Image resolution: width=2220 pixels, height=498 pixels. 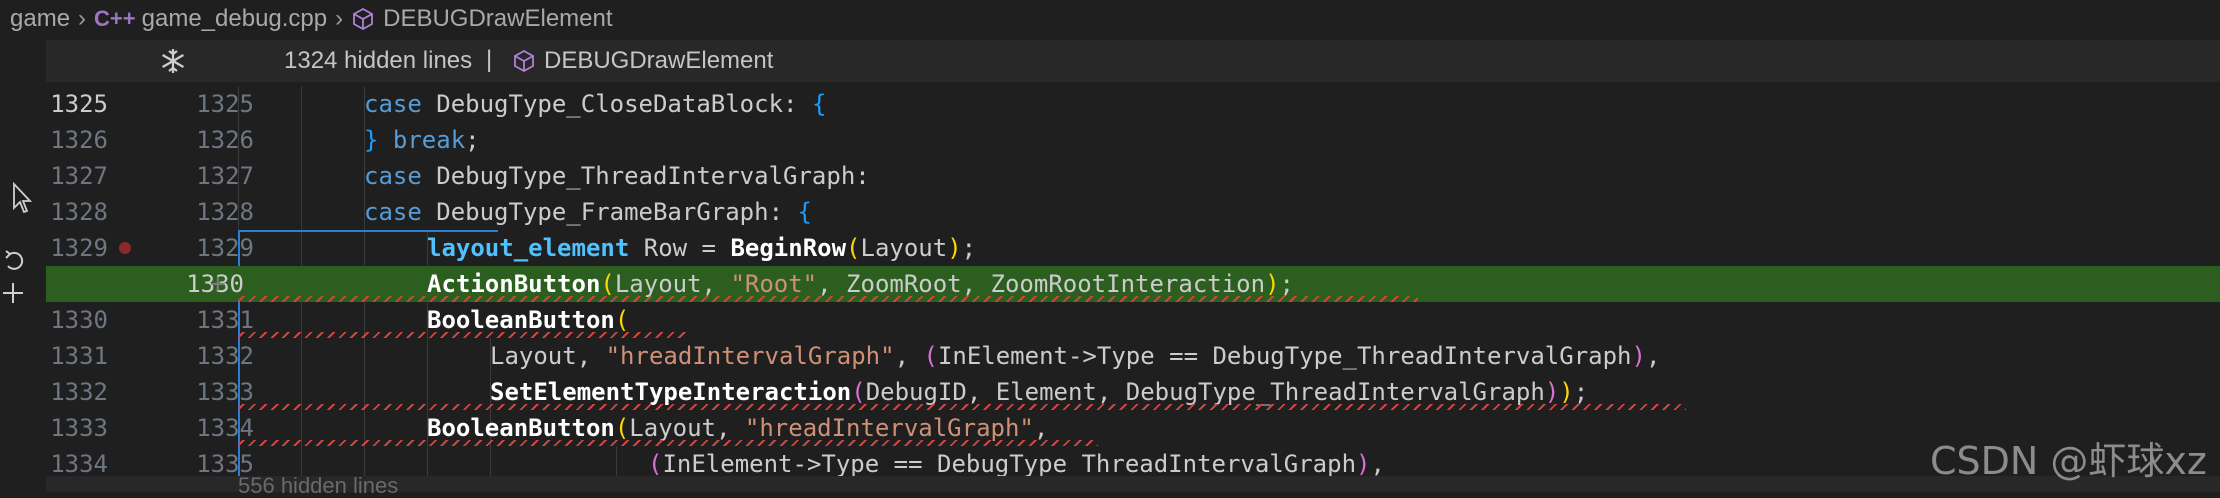 What do you see at coordinates (659, 60) in the screenshot?
I see `banner-symbol-label: DEBUGDrawElement` at bounding box center [659, 60].